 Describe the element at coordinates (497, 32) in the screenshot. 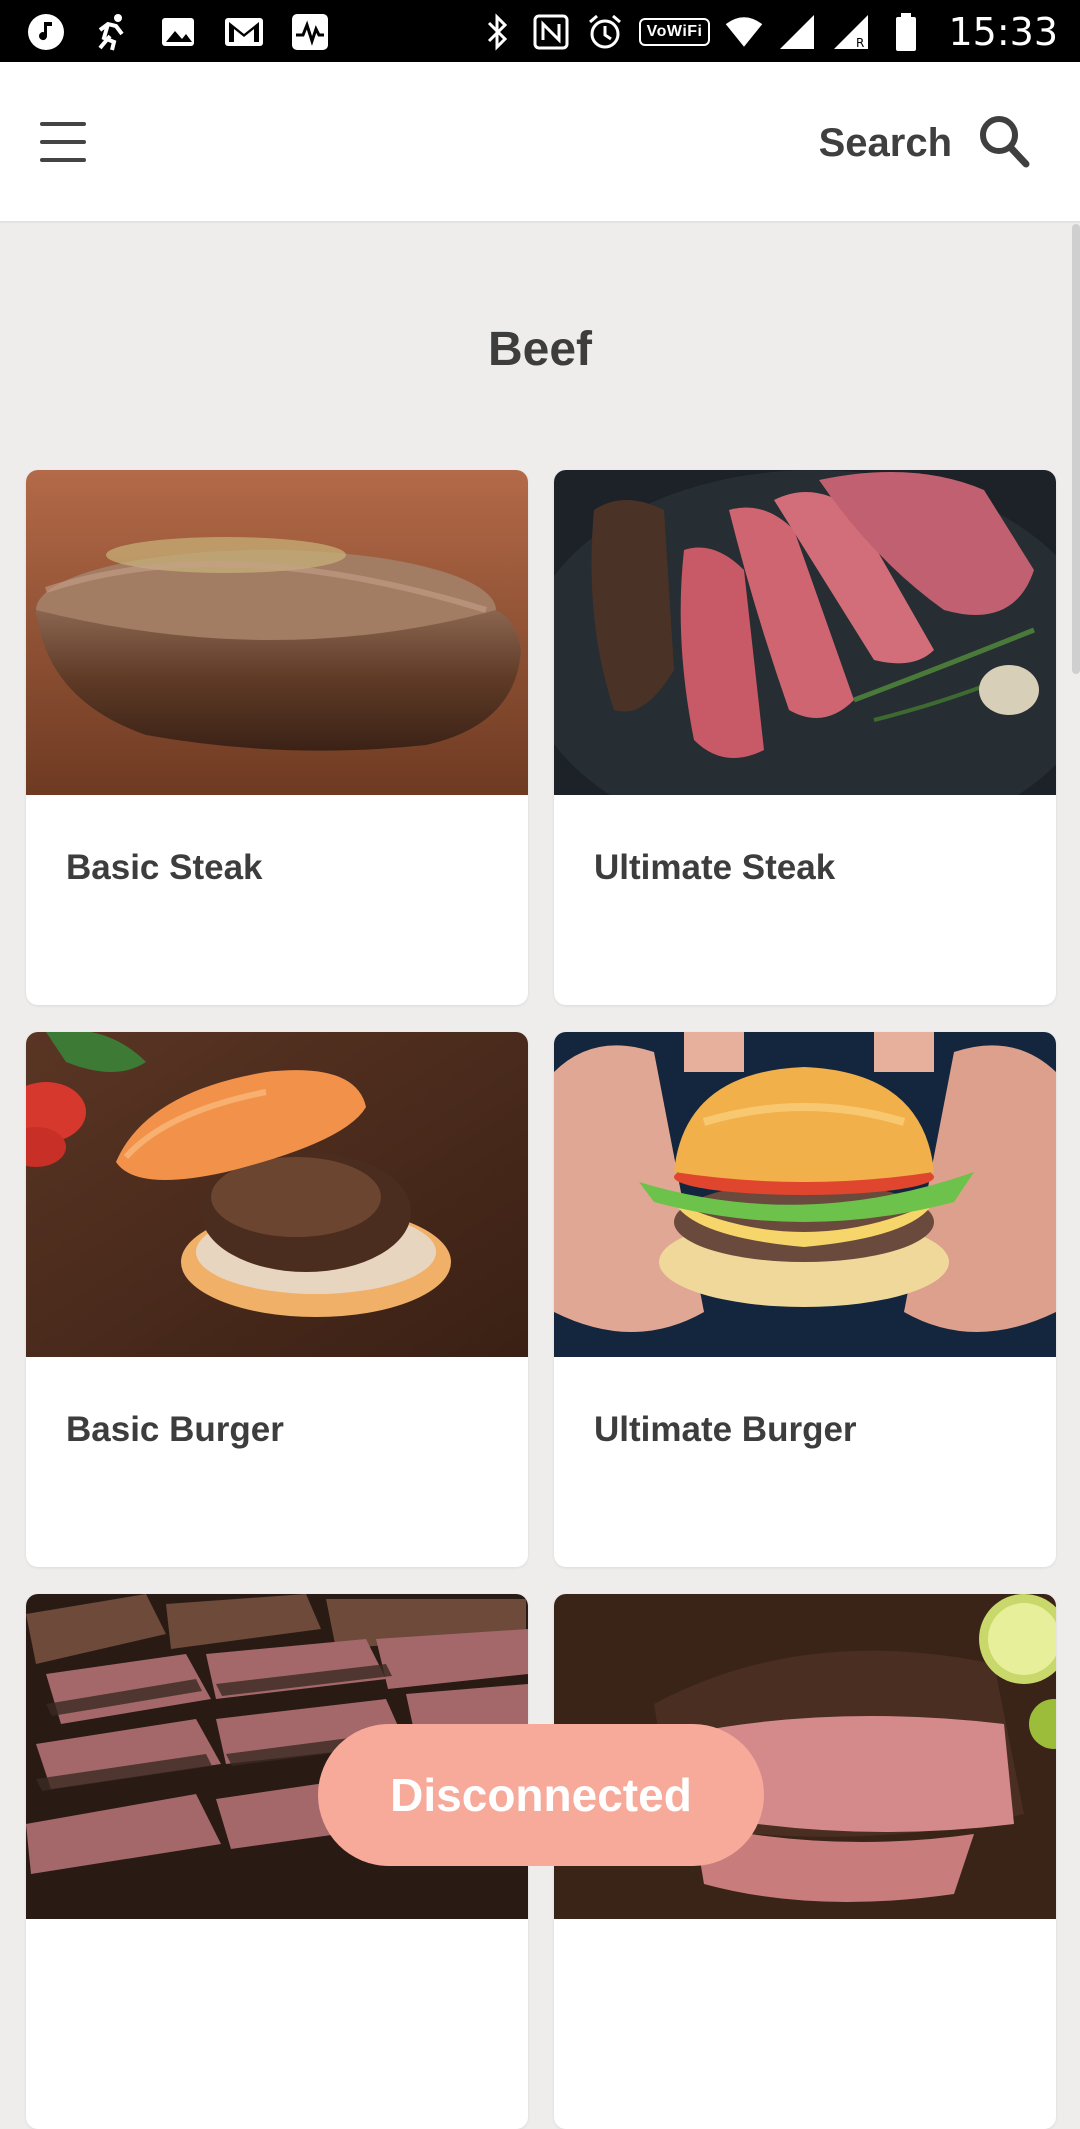

I see `bluetooth-icon` at that location.